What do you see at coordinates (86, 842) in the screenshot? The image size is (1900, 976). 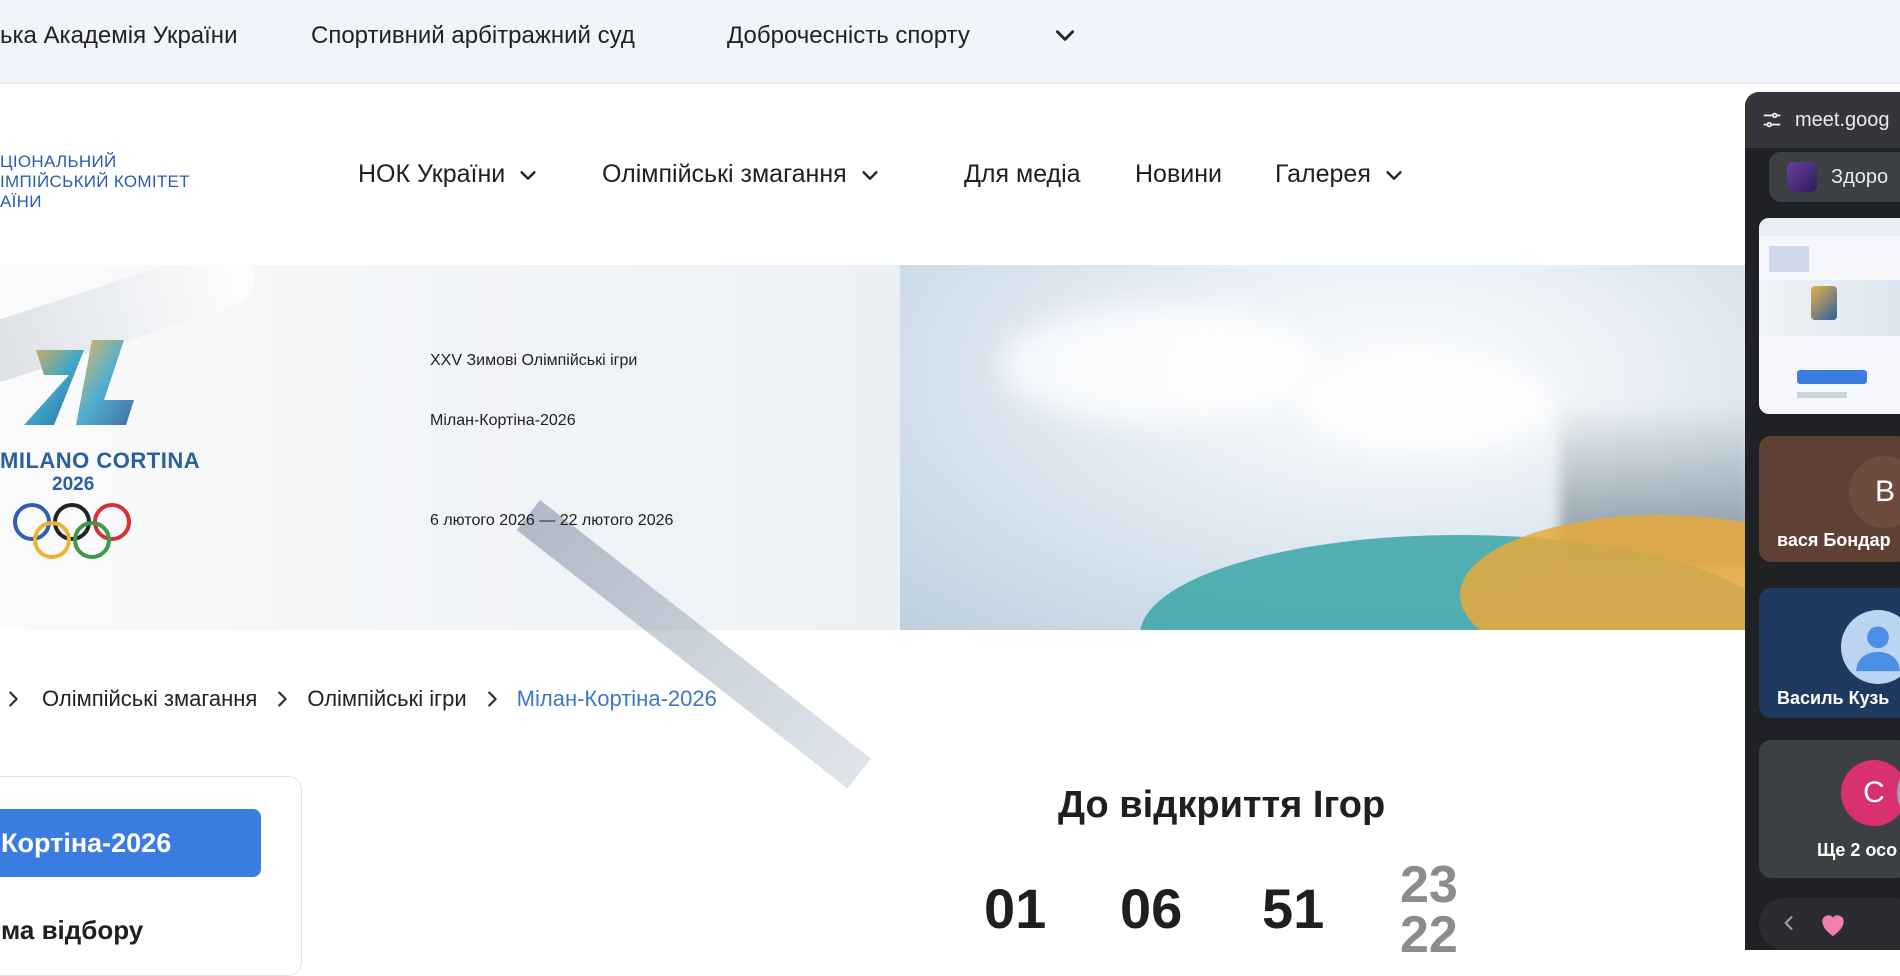 I see `sidebar-item-label: Кортіна-2026` at bounding box center [86, 842].